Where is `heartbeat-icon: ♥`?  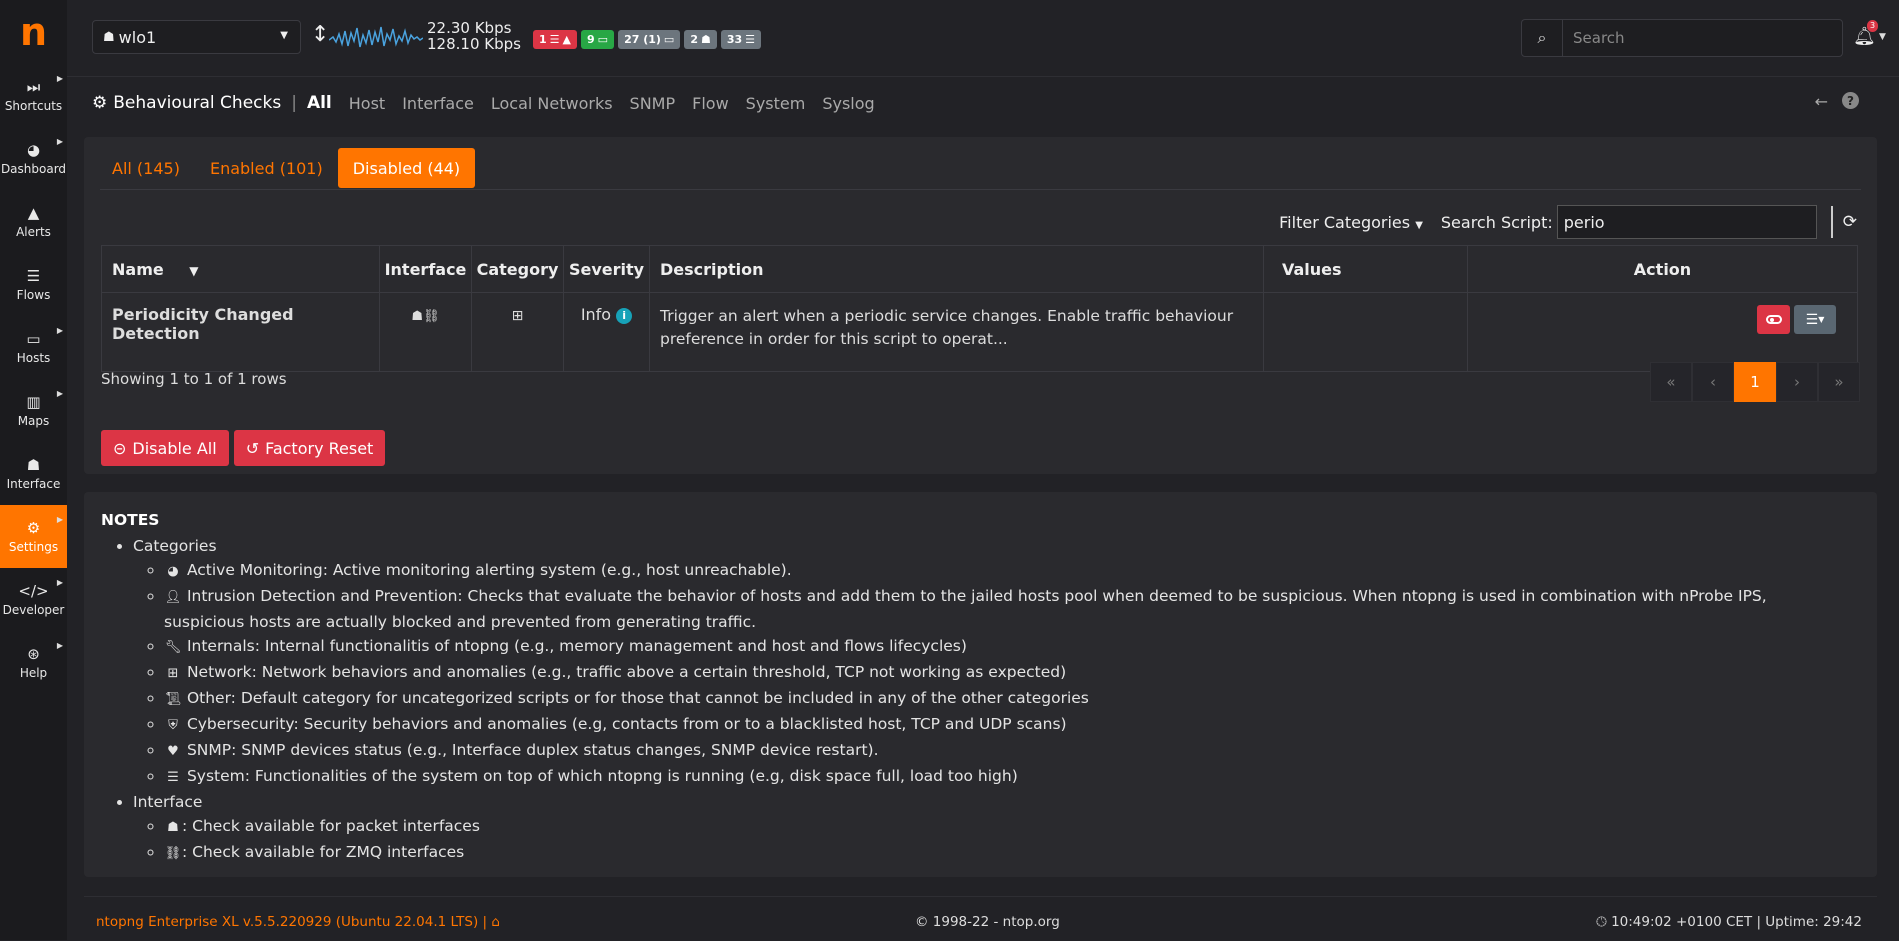 heartbeat-icon: ♥ is located at coordinates (173, 751).